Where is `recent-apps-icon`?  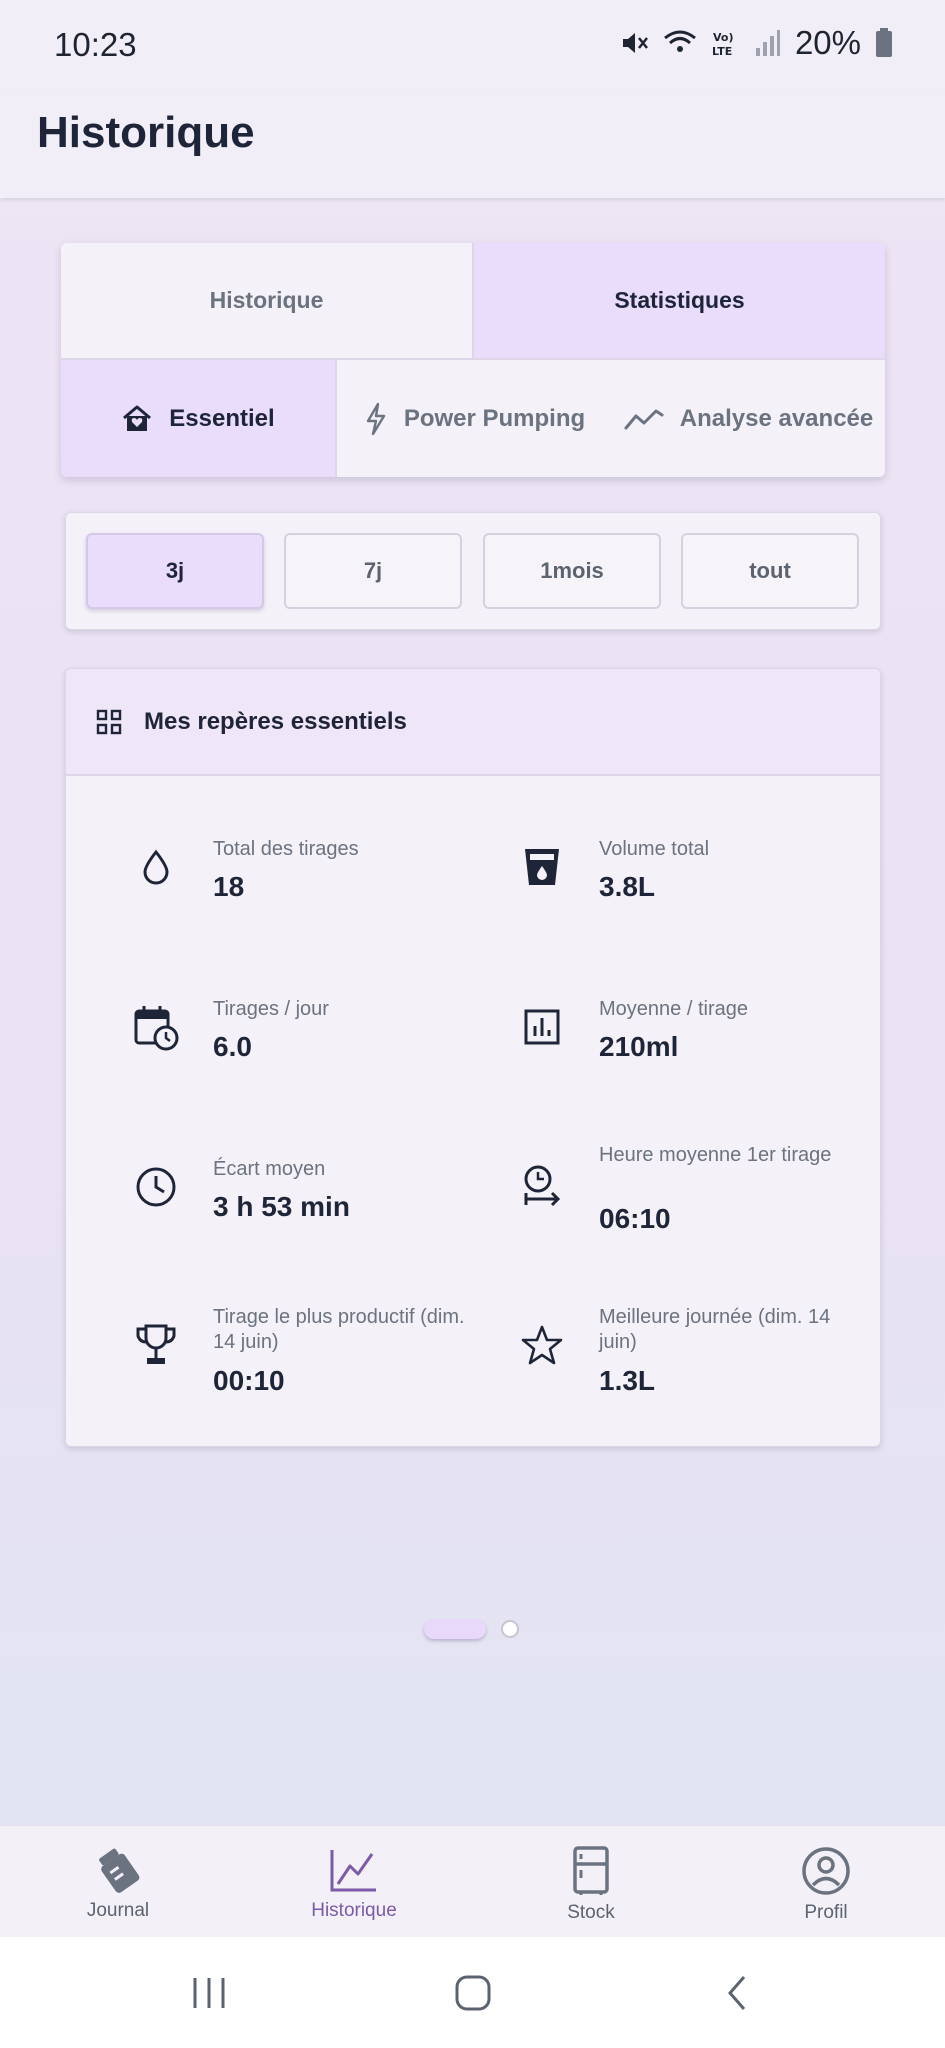
recent-apps-icon is located at coordinates (209, 1993).